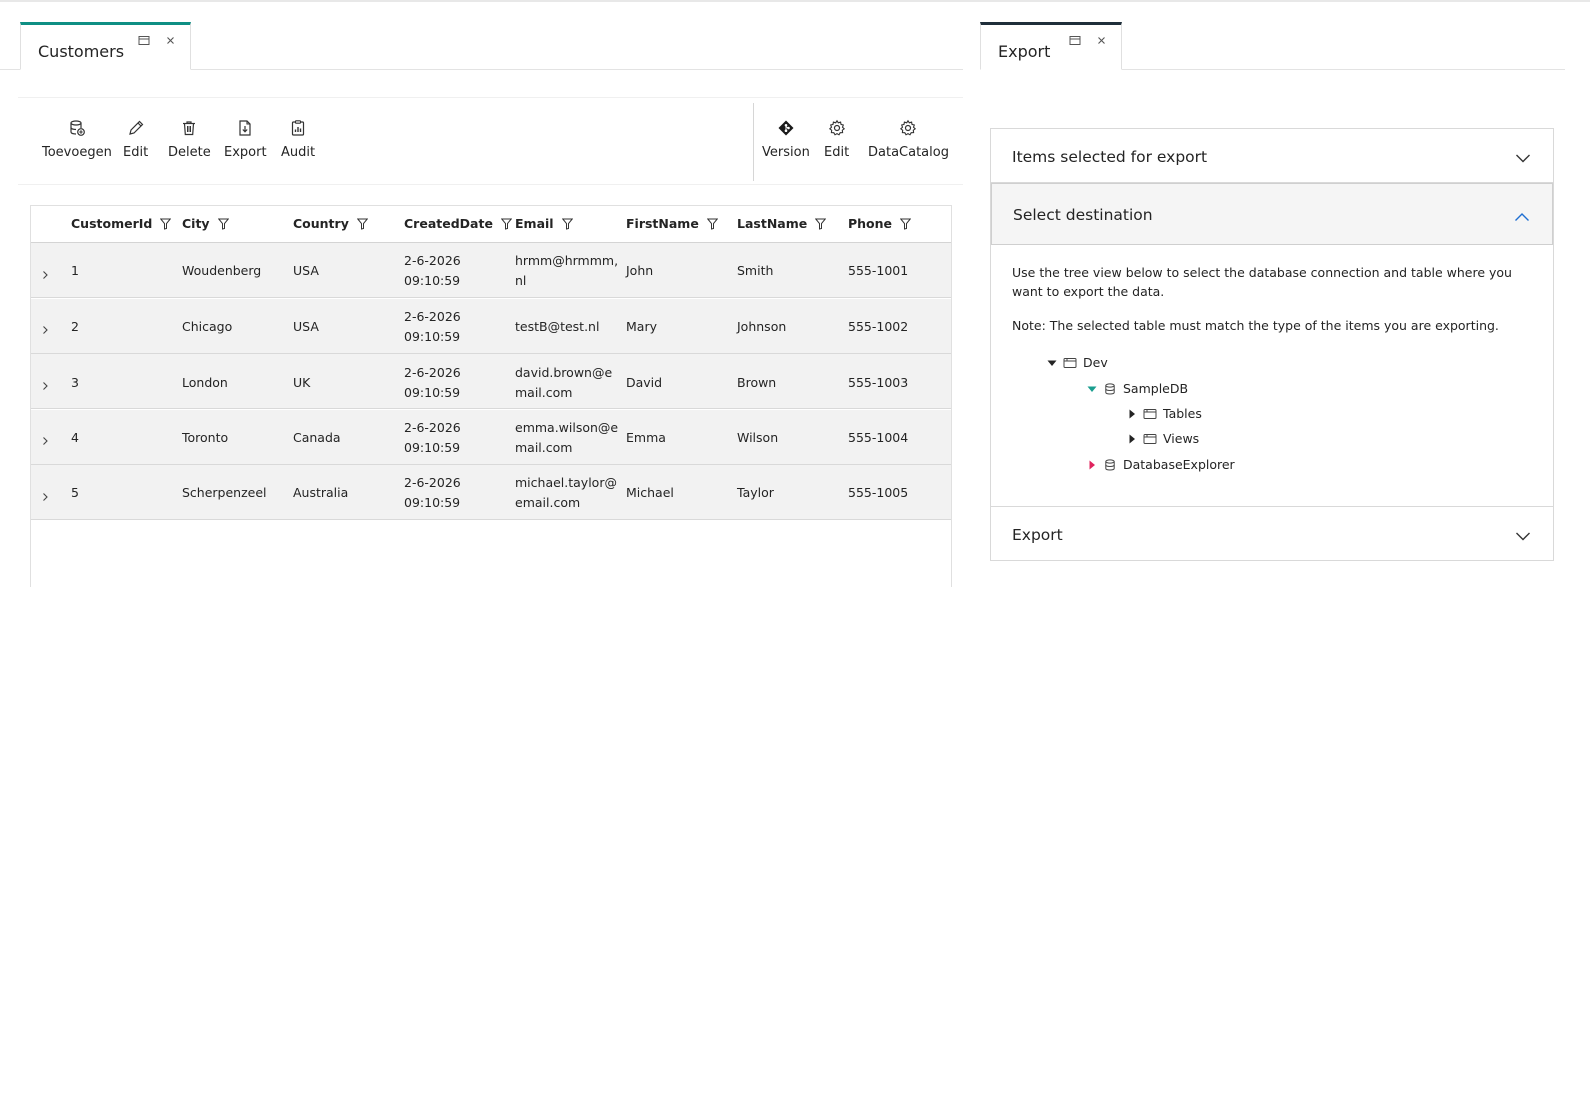 This screenshot has height=1110, width=1590. What do you see at coordinates (755, 492) in the screenshot?
I see `cell-lastname: Taylor` at bounding box center [755, 492].